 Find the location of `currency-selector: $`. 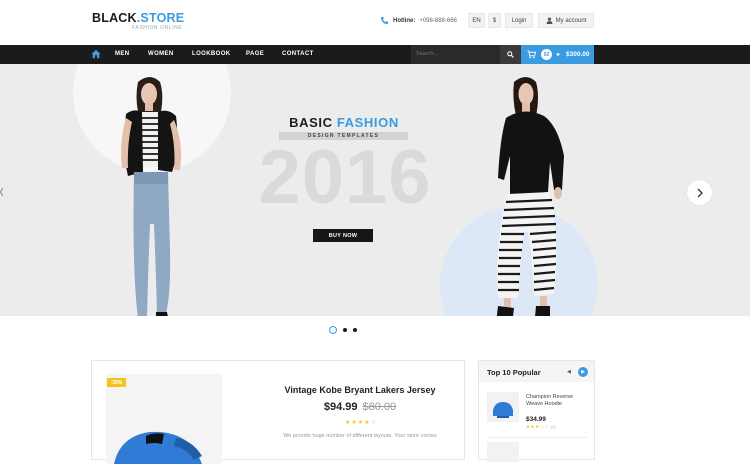

currency-selector: $ is located at coordinates (494, 20).